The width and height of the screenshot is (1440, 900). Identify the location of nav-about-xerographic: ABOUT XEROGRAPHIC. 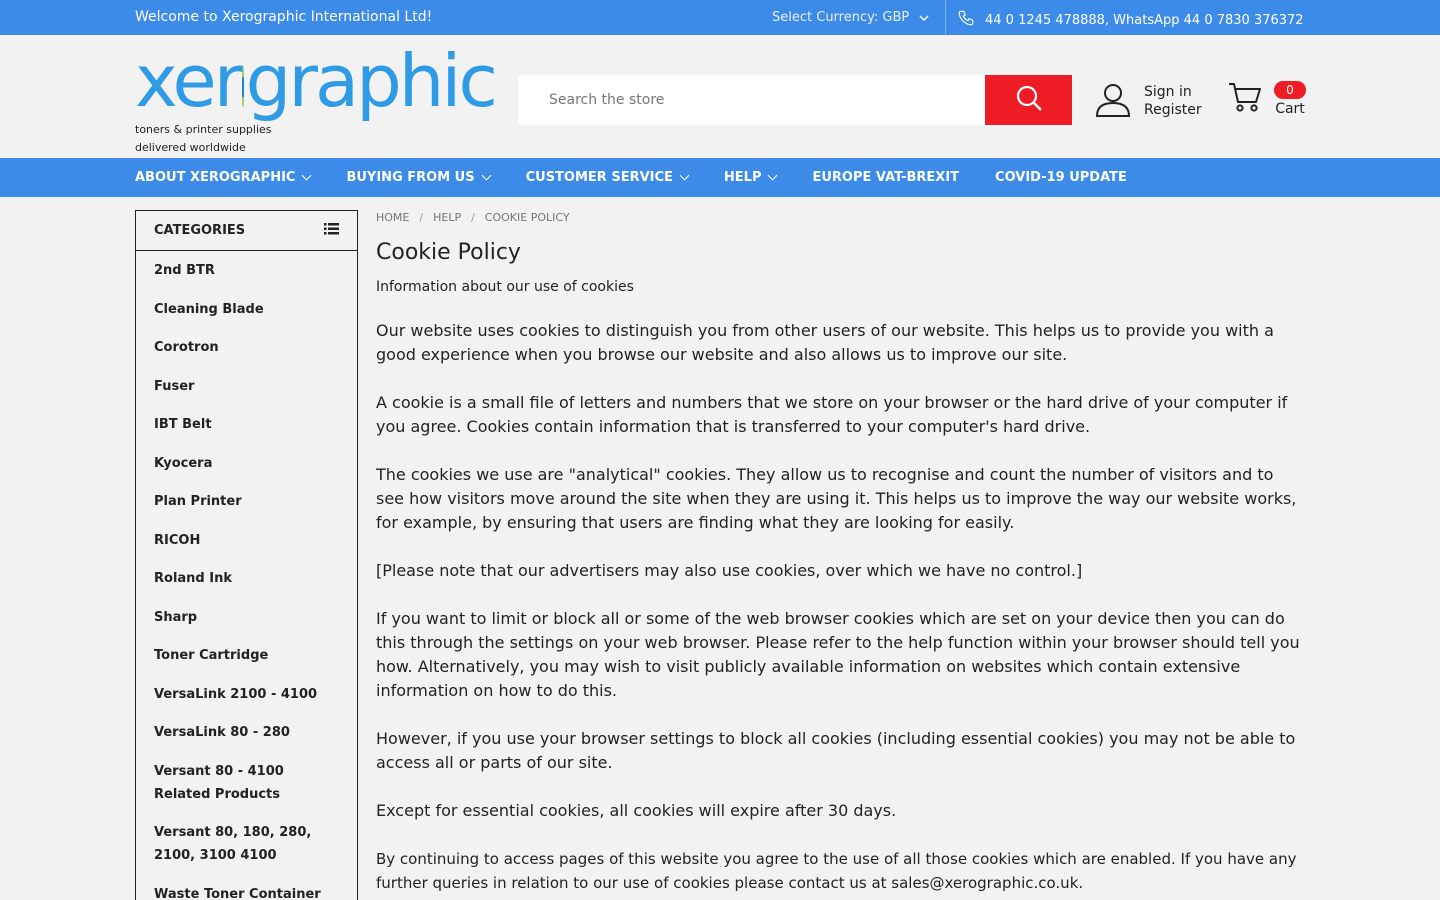
(223, 177).